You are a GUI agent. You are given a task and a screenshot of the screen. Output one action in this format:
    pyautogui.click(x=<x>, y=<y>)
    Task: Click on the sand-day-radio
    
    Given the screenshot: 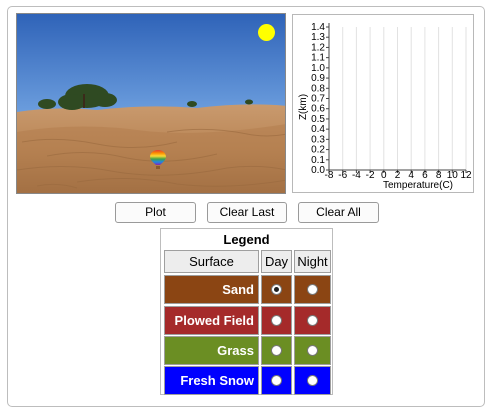 What is the action you would take?
    pyautogui.click(x=276, y=289)
    